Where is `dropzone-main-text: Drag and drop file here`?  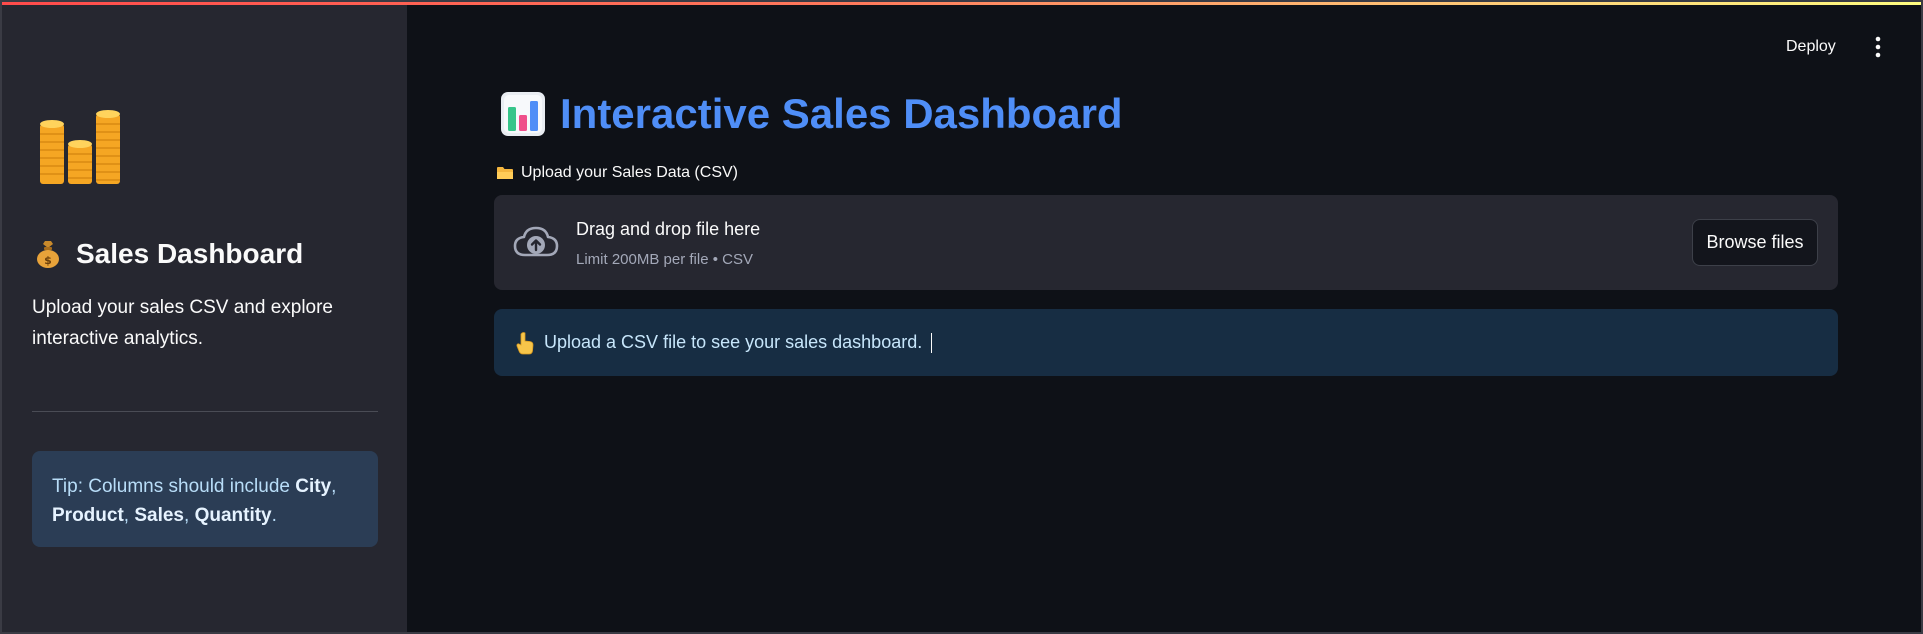
dropzone-main-text: Drag and drop file here is located at coordinates (668, 229).